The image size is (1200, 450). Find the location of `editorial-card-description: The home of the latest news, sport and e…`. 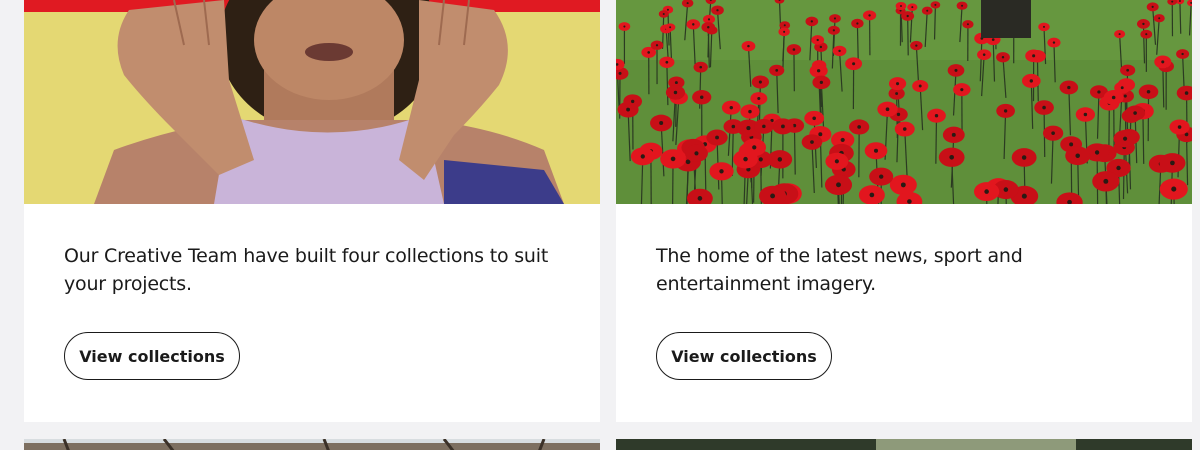

editorial-card-description: The home of the latest news, sport and e… is located at coordinates (839, 270).